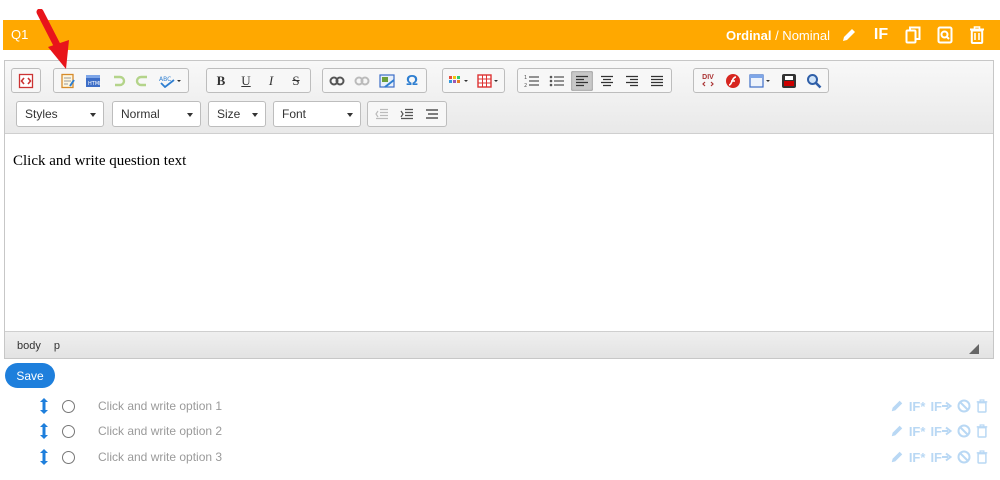 The width and height of the screenshot is (1000, 480). What do you see at coordinates (387, 81) in the screenshot?
I see `image-icon` at bounding box center [387, 81].